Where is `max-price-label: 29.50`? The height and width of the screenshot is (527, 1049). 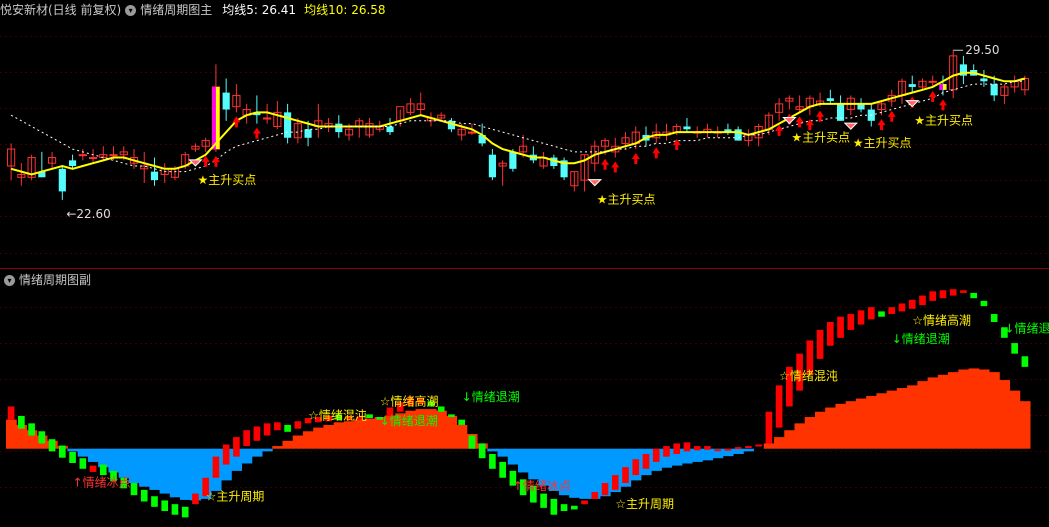
max-price-label: 29.50 is located at coordinates (982, 50).